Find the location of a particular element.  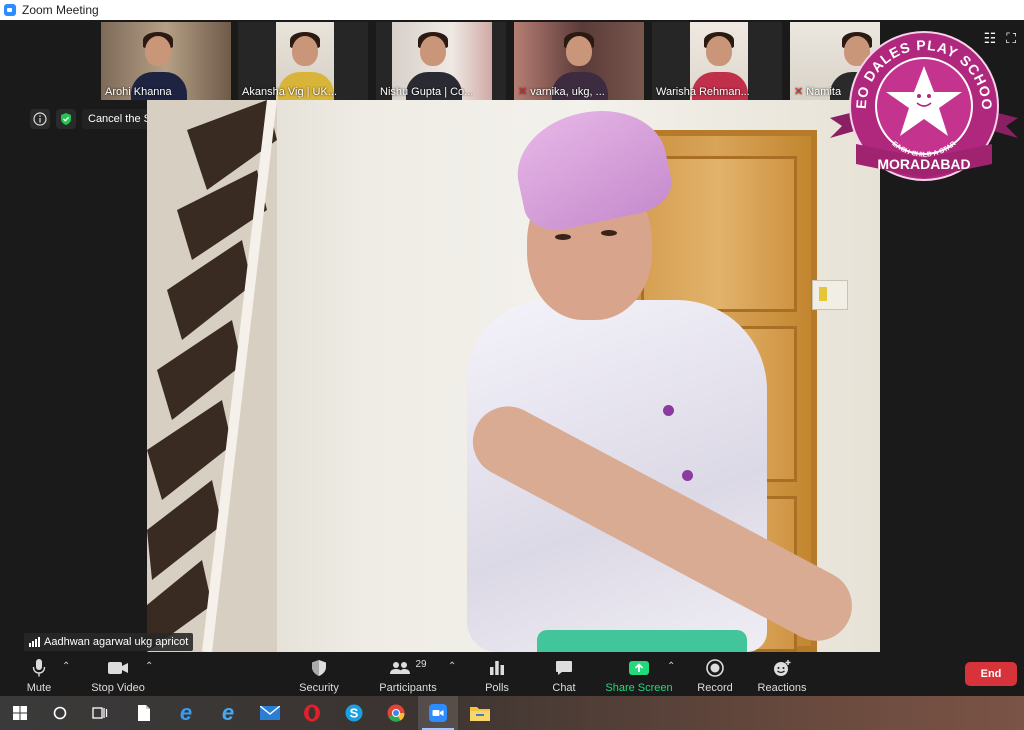

share-screen-button: Share Screen is located at coordinates (639, 674).